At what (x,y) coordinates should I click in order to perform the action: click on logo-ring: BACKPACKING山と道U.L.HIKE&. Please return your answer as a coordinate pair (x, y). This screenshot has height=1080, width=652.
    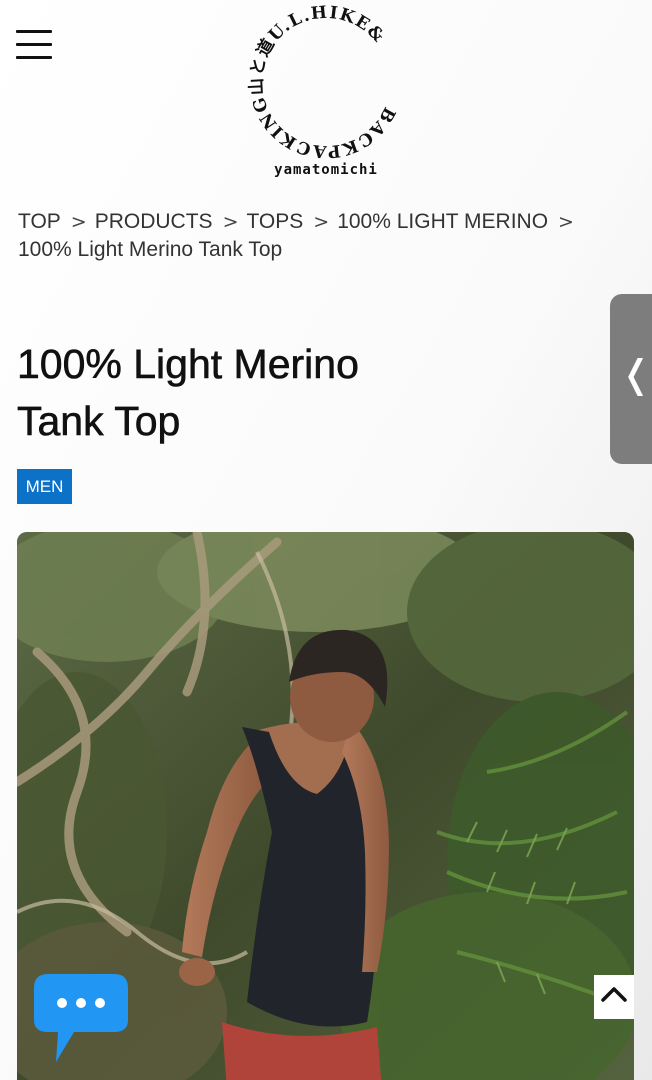
    Looking at the image, I should click on (323, 82).